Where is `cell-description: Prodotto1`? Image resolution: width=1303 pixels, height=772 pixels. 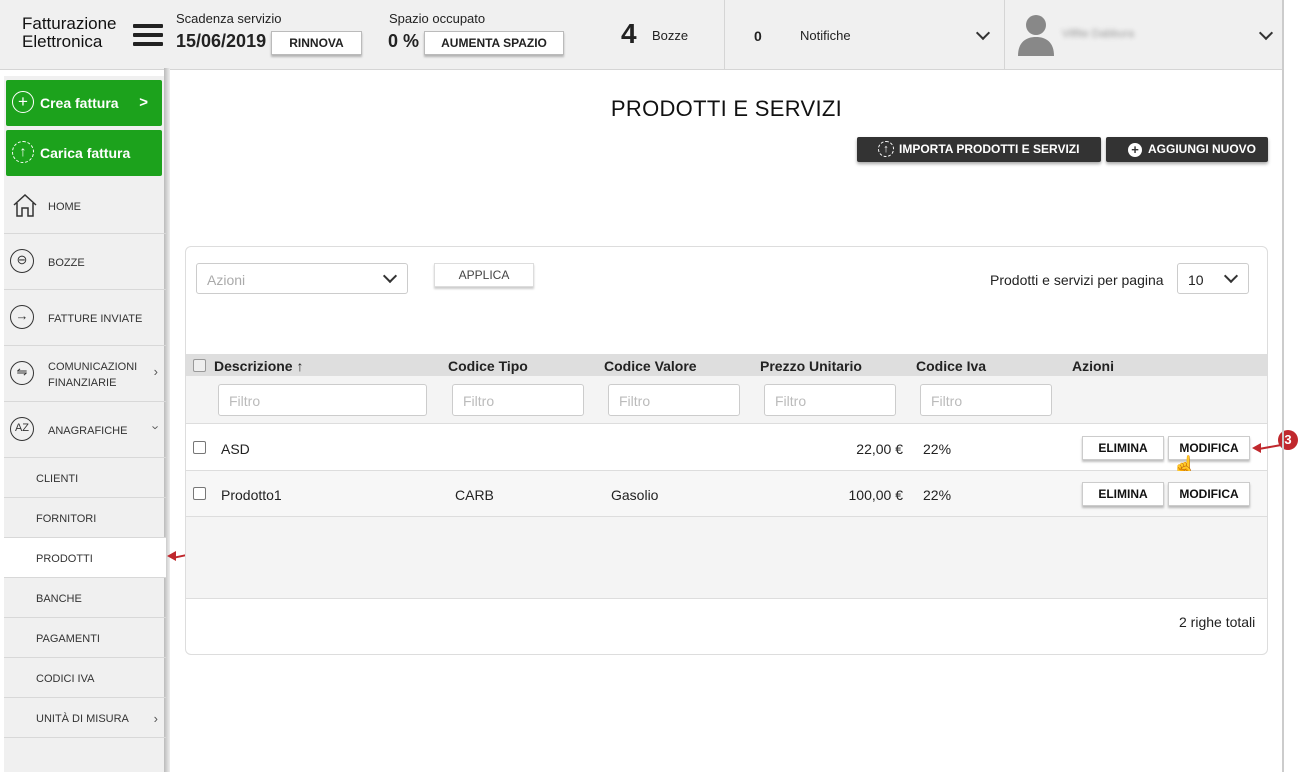
cell-description: Prodotto1 is located at coordinates (251, 495).